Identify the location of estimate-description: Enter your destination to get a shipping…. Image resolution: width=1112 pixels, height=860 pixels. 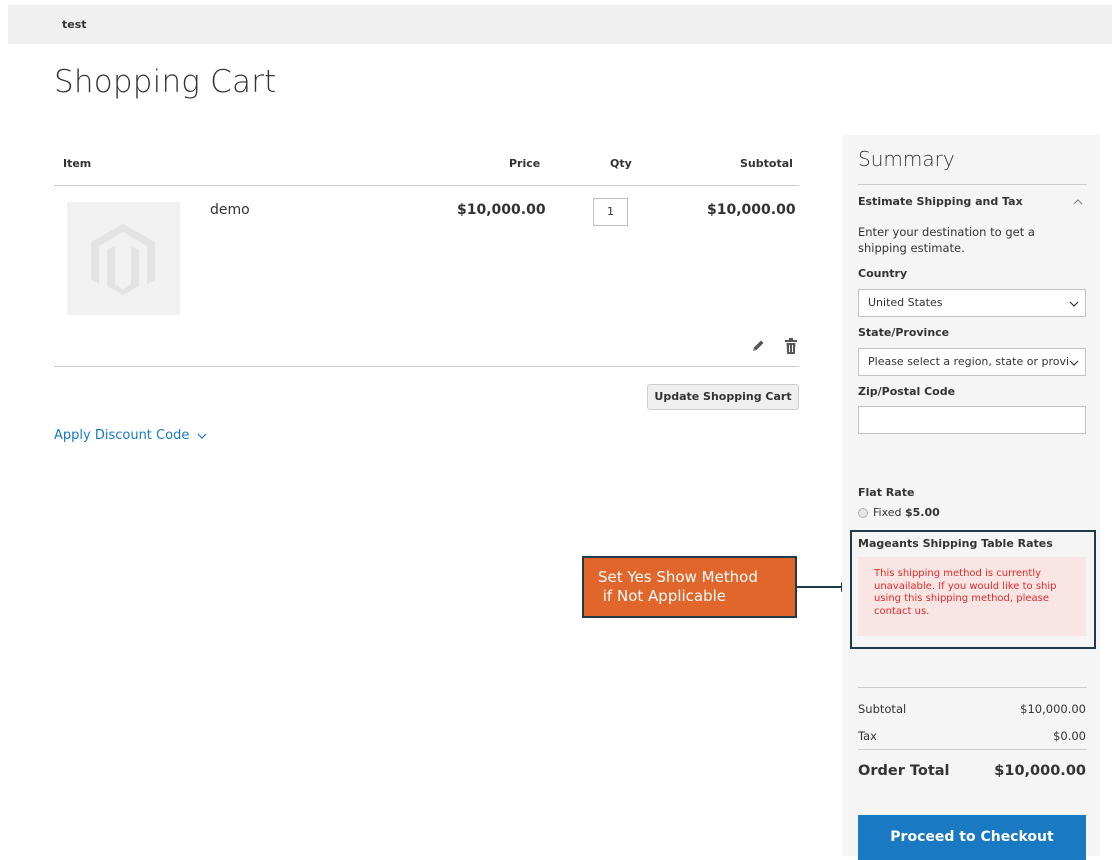
(946, 240).